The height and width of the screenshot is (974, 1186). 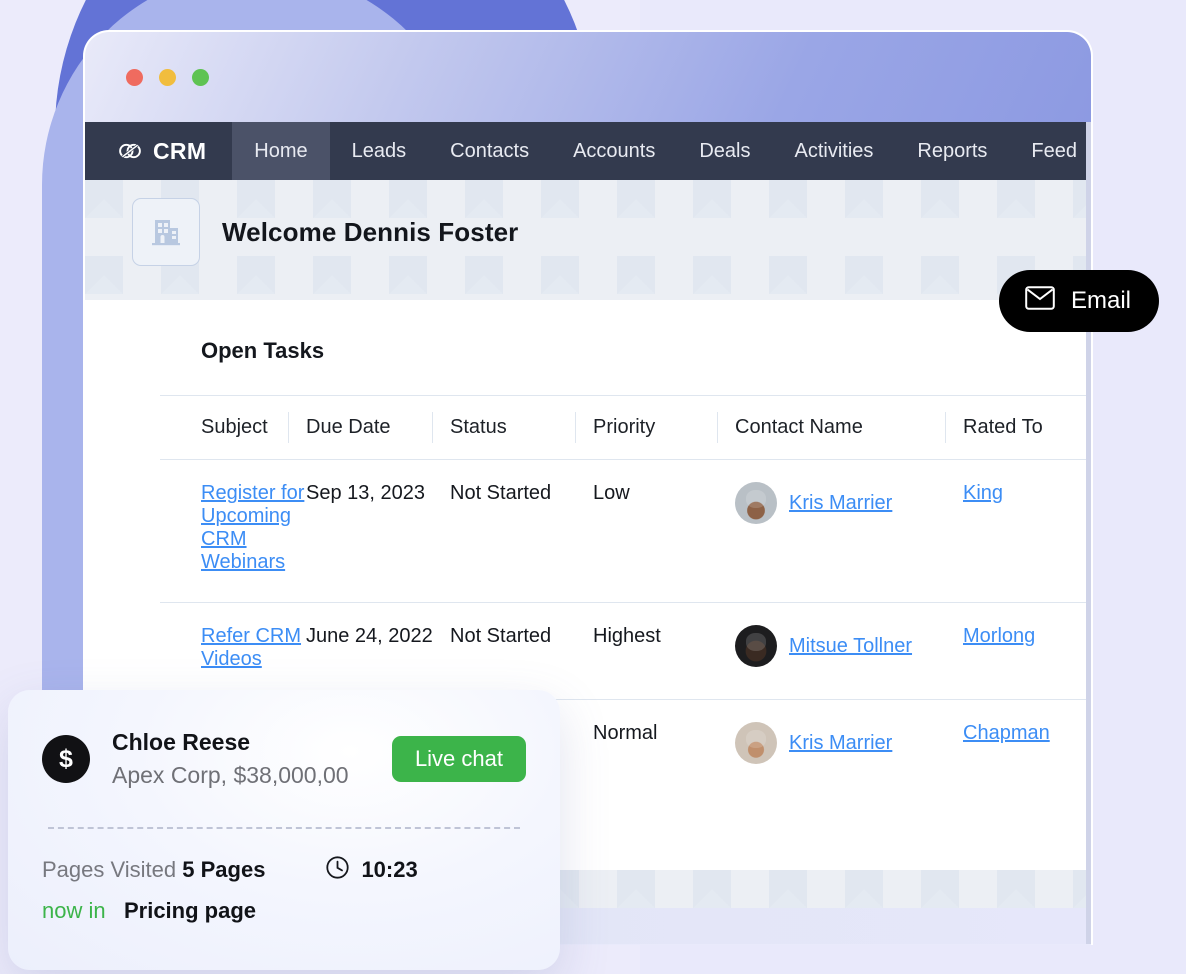 What do you see at coordinates (850, 646) in the screenshot?
I see `contact-link: Mitsue Tollner` at bounding box center [850, 646].